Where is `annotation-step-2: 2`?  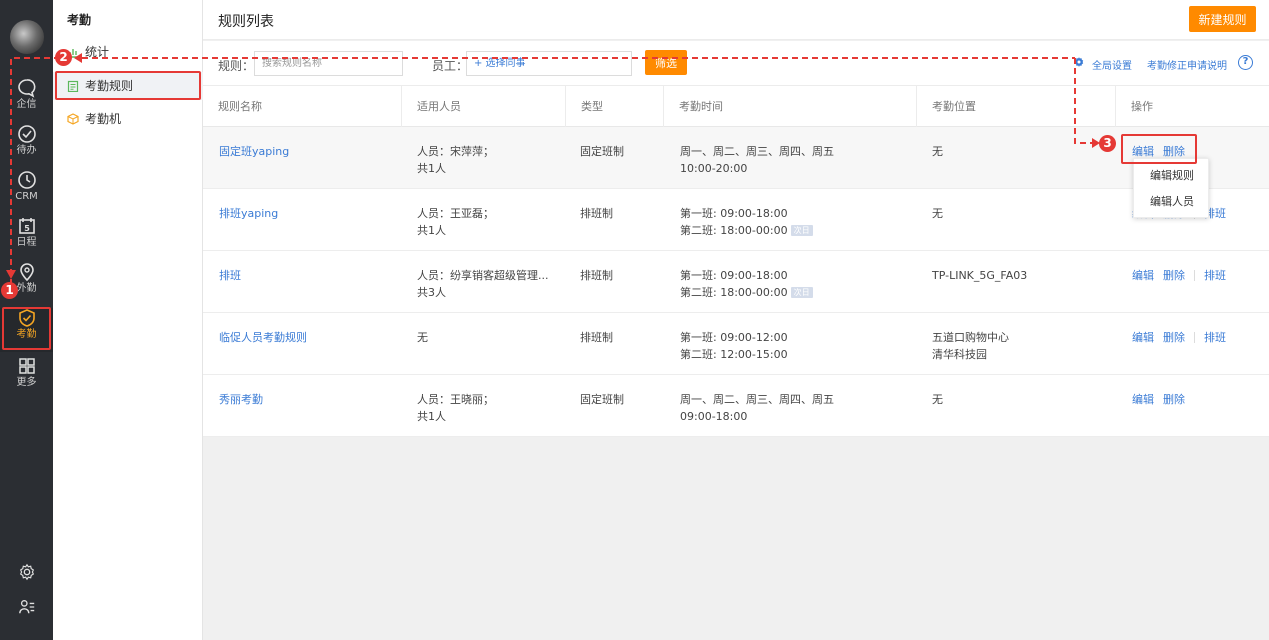
annotation-step-2: 2 is located at coordinates (63, 57).